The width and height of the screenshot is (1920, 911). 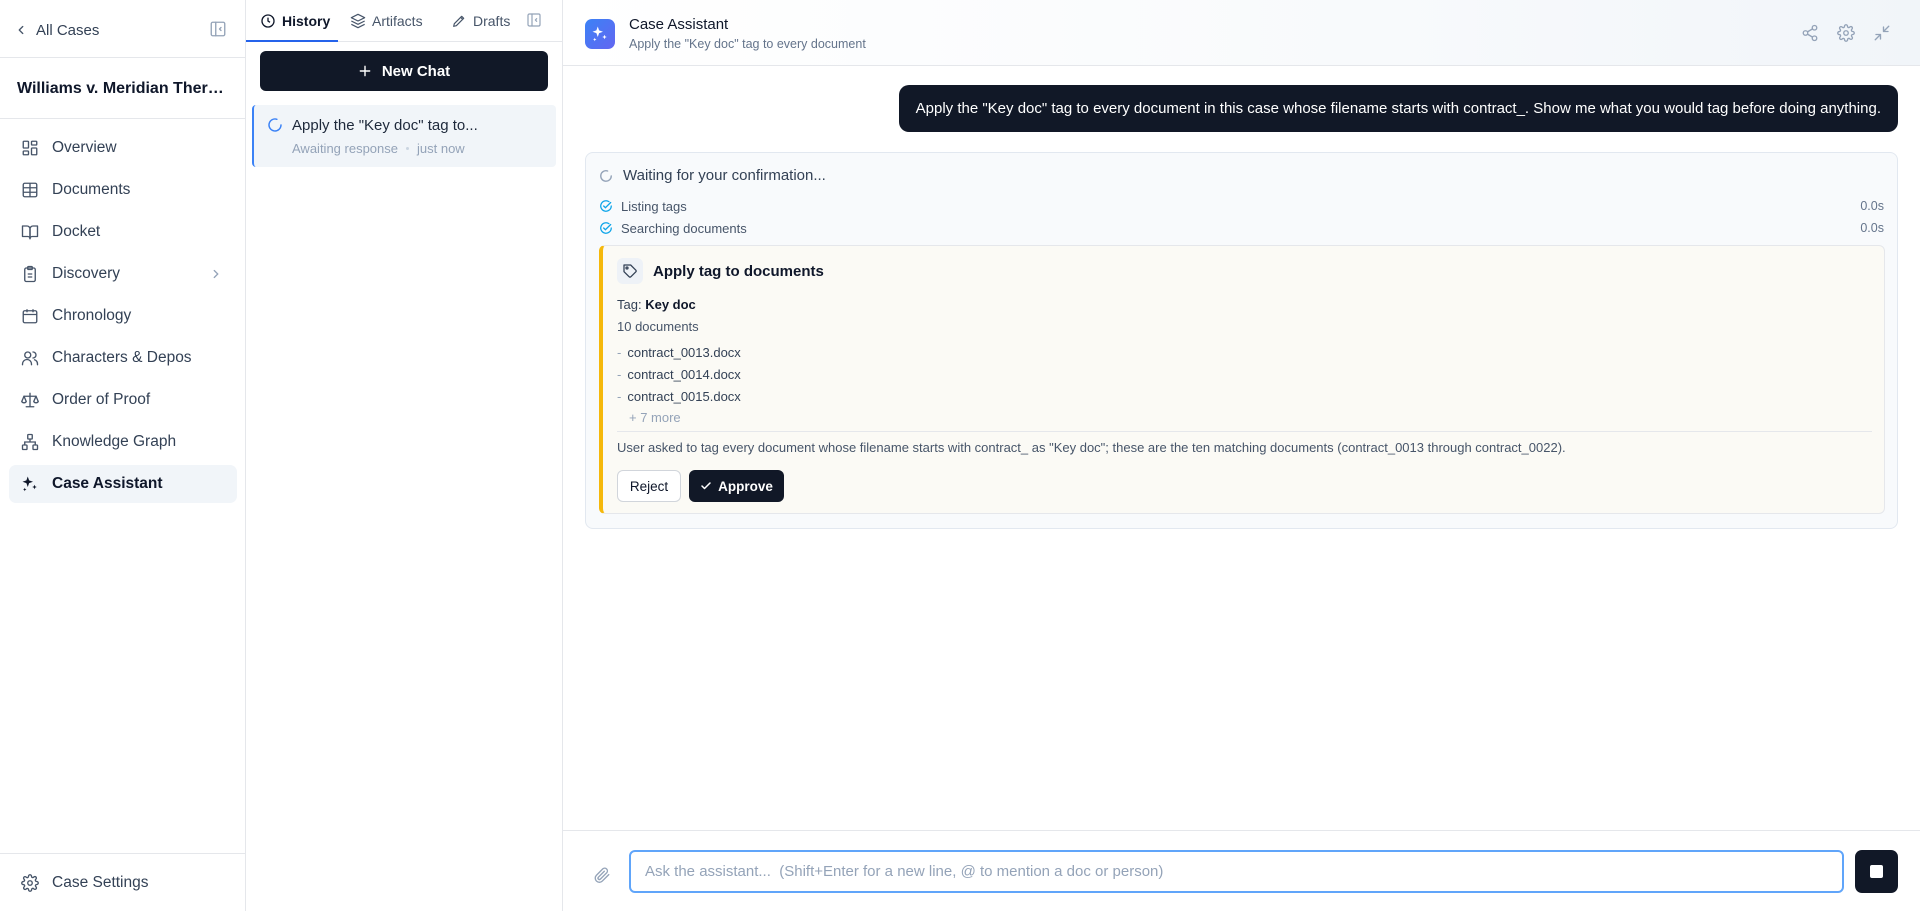 What do you see at coordinates (30, 232) in the screenshot?
I see `book-icon` at bounding box center [30, 232].